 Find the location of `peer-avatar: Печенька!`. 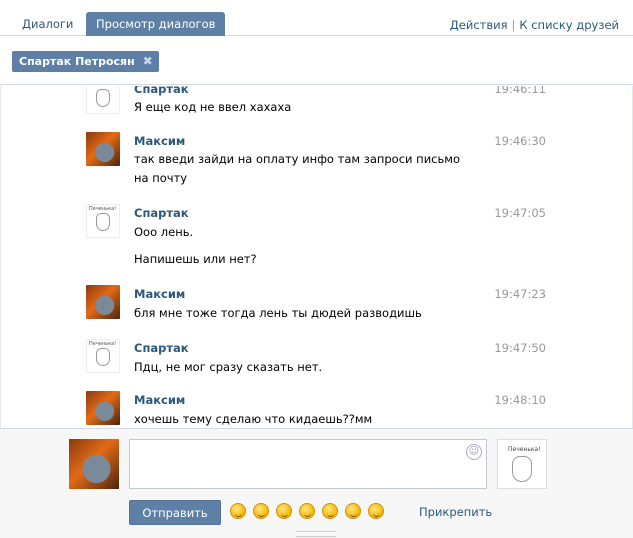

peer-avatar: Печенька! is located at coordinates (522, 464).